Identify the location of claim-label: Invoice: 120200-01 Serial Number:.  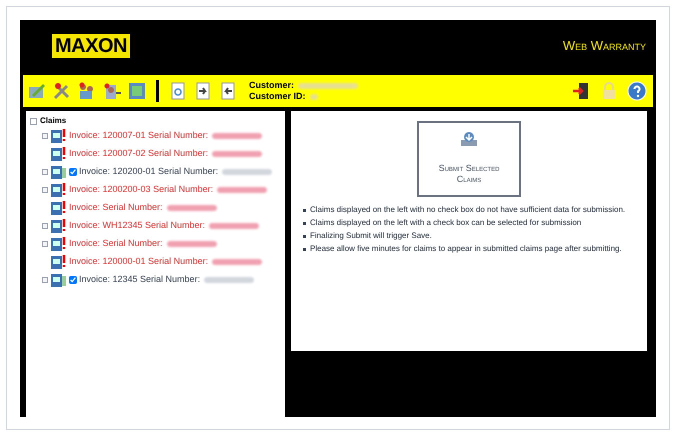
(148, 172).